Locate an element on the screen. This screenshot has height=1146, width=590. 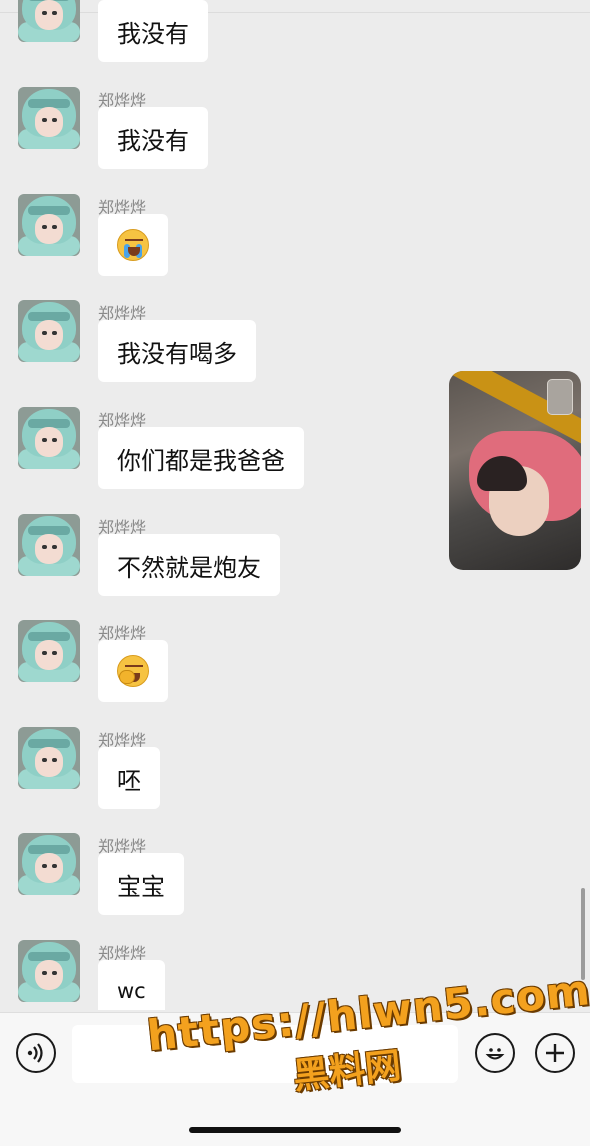
message-text: wc is located at coordinates (131, 991).